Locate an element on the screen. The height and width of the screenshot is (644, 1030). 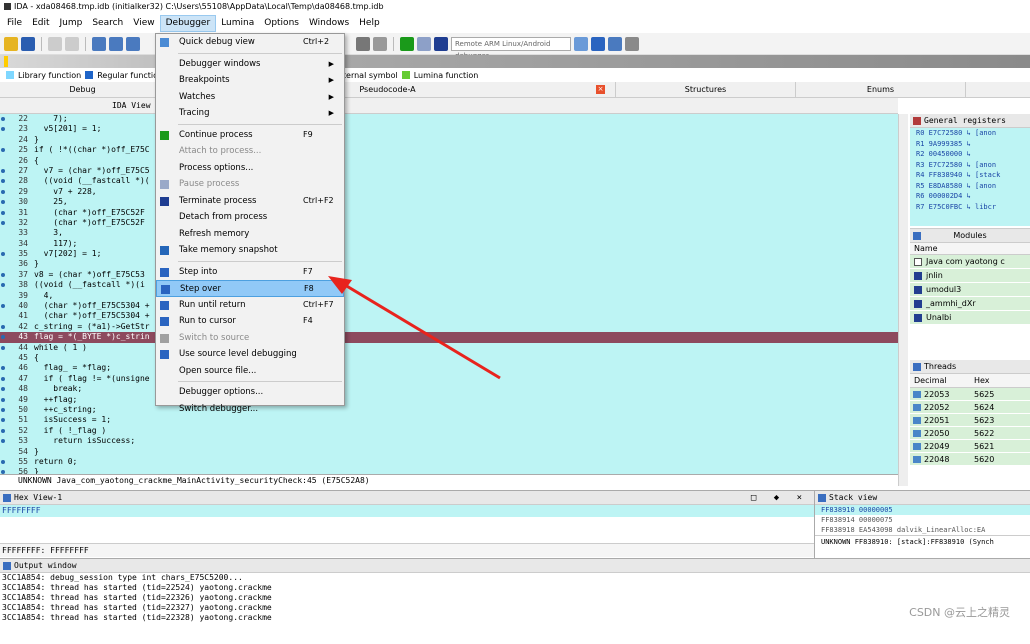
register-row: R5 E8DA8580 ↳ [anon is located at coordinates (970, 186).